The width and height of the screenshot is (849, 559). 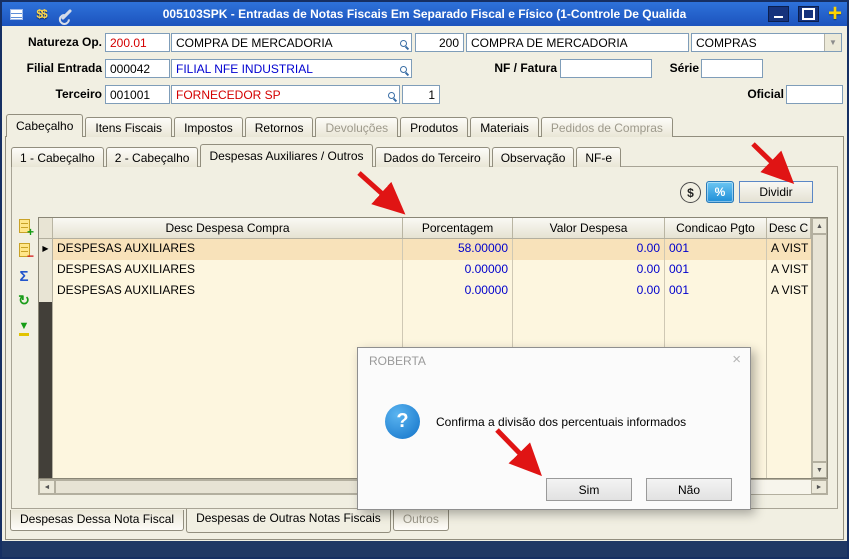 What do you see at coordinates (16, 14) in the screenshot?
I see `grid-app-icon` at bounding box center [16, 14].